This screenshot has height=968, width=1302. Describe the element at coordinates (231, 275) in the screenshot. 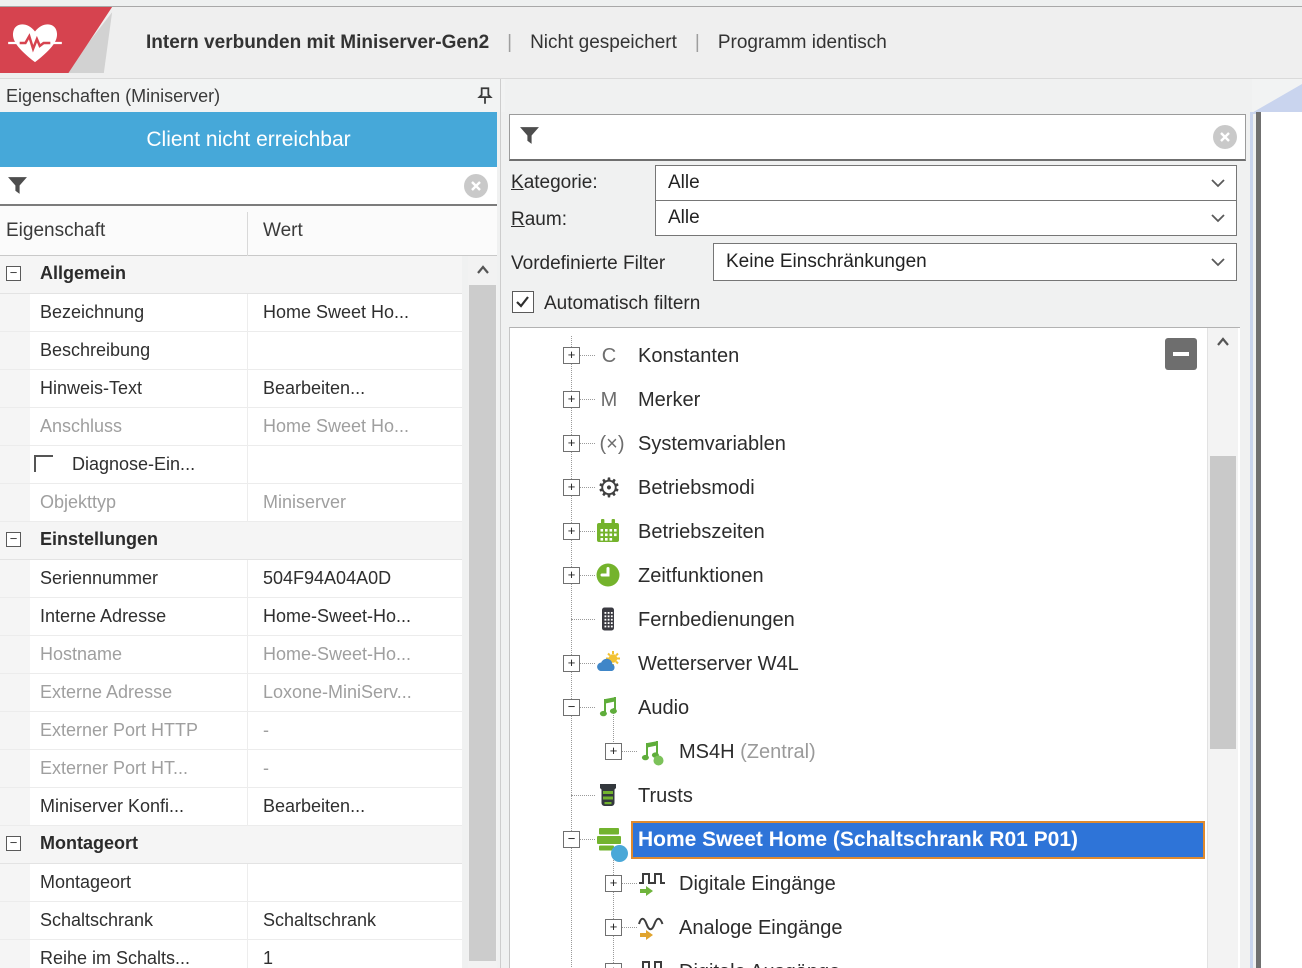

I see `section-row-allgemein: Allgemein` at that location.